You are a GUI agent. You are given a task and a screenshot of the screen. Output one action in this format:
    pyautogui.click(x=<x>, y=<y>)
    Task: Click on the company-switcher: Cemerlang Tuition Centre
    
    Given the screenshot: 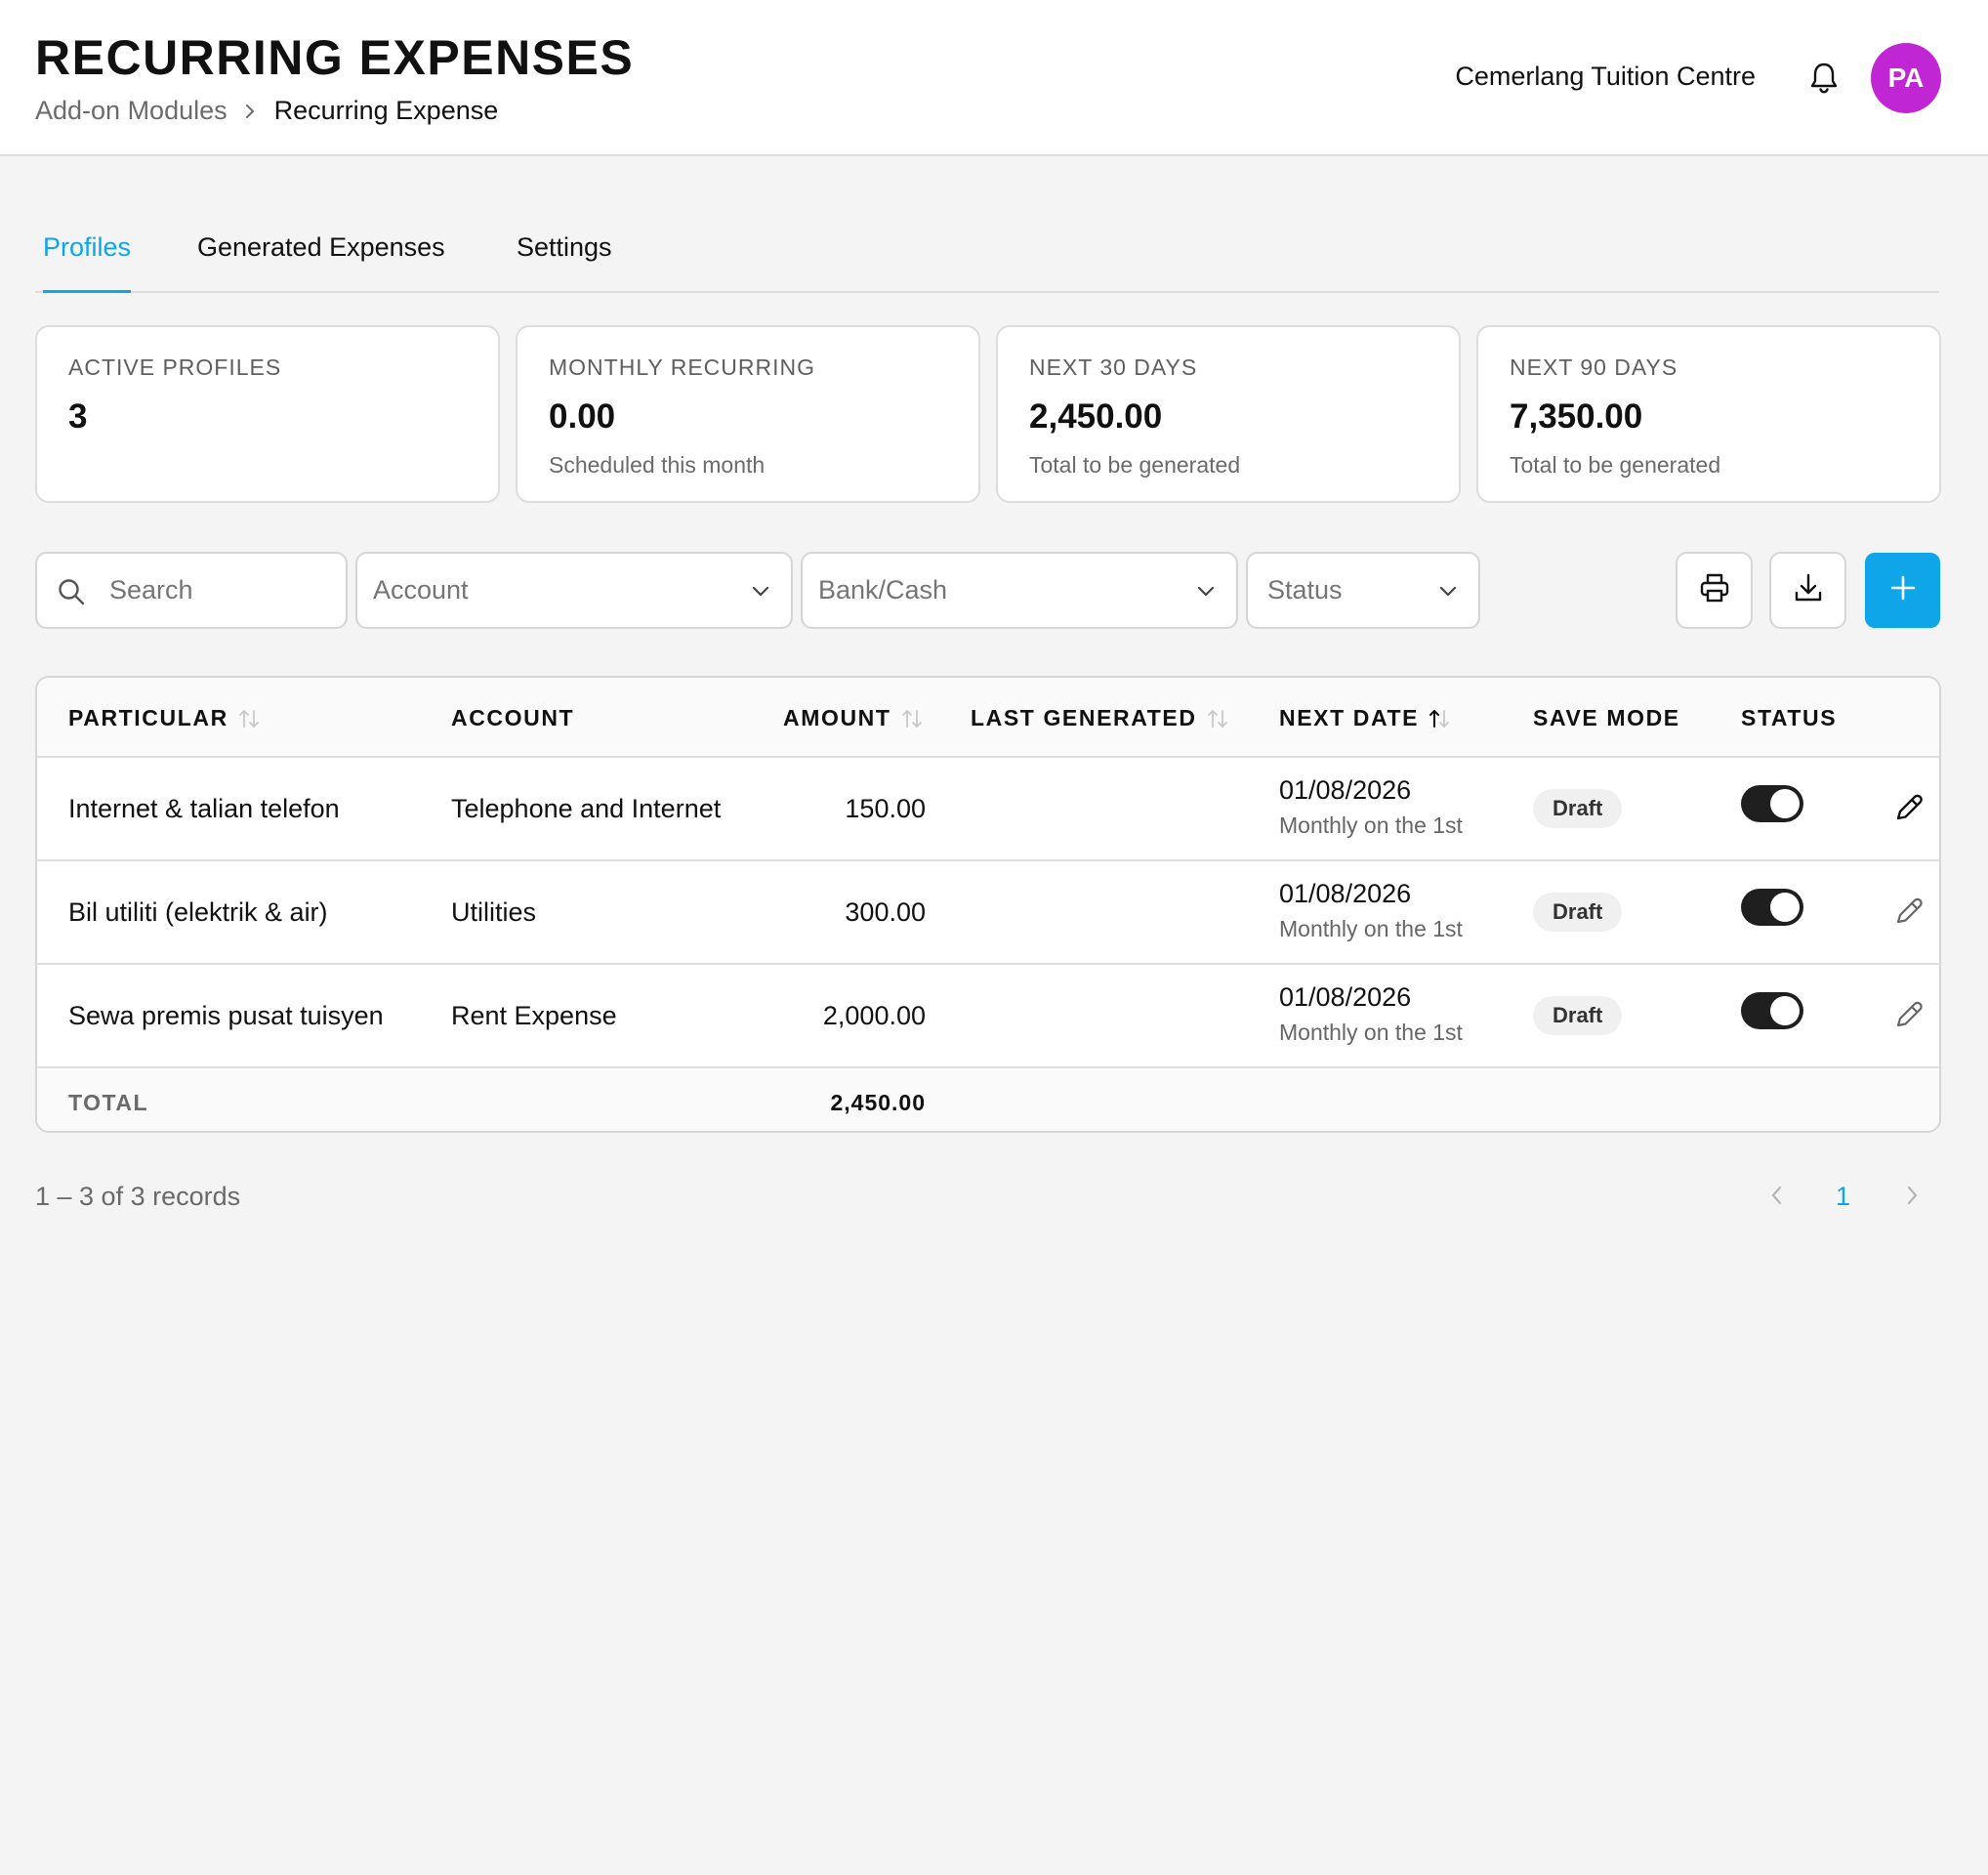 What is the action you would take?
    pyautogui.click(x=1605, y=77)
    